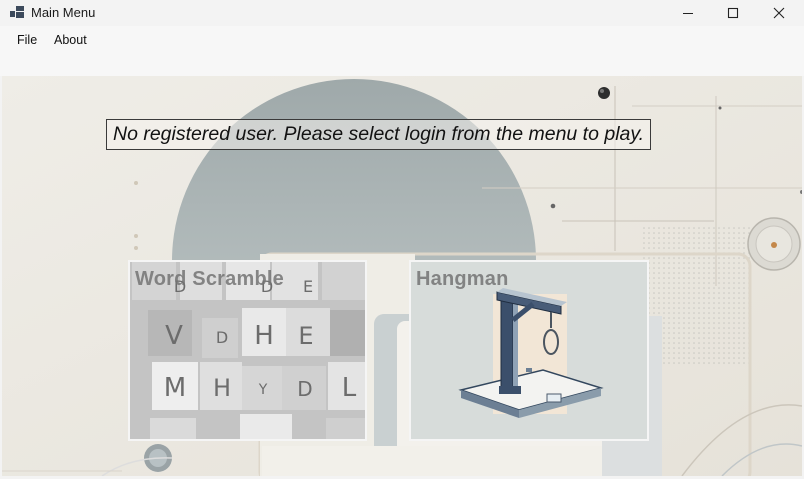  What do you see at coordinates (529, 350) in the screenshot?
I see `hangman-button: Hangman` at bounding box center [529, 350].